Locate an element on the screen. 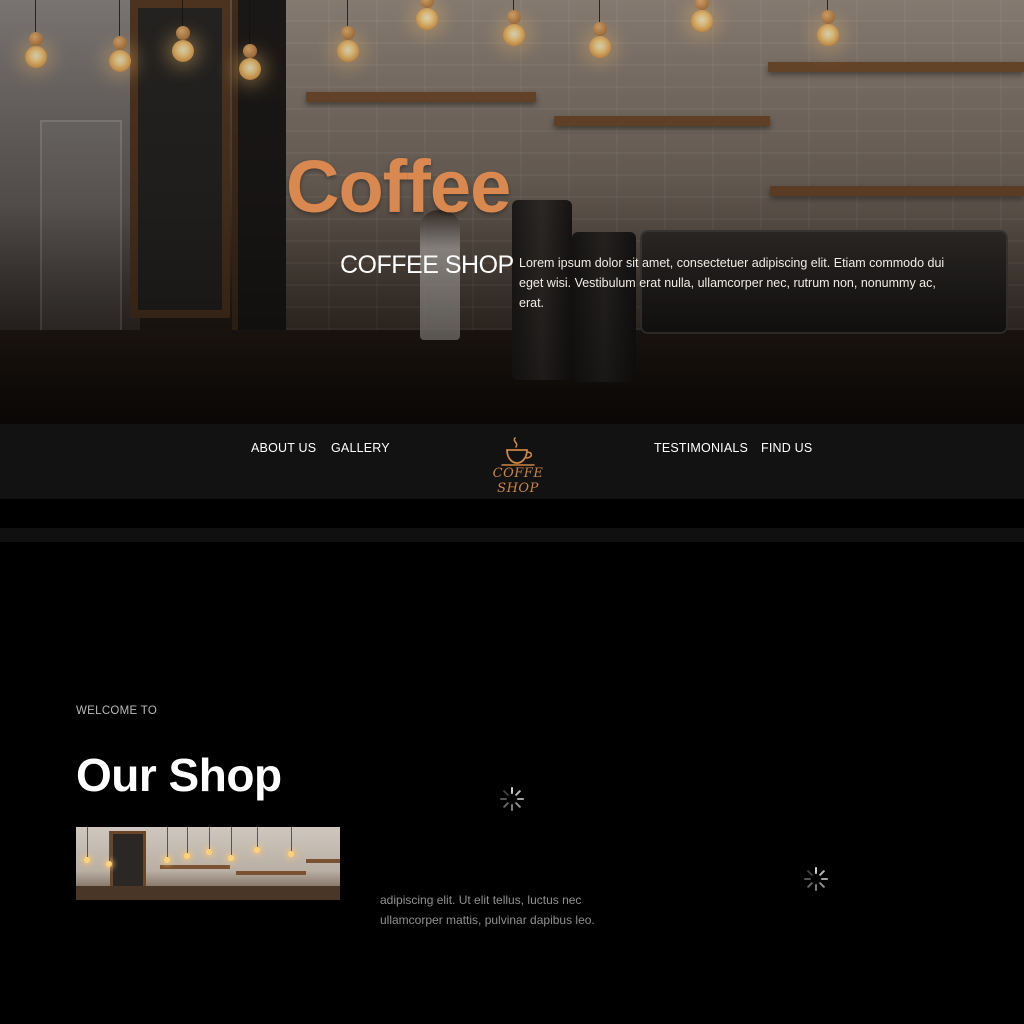 This screenshot has width=1024, height=1024. nav-link-testimonials: TESTIMONIALS is located at coordinates (701, 448).